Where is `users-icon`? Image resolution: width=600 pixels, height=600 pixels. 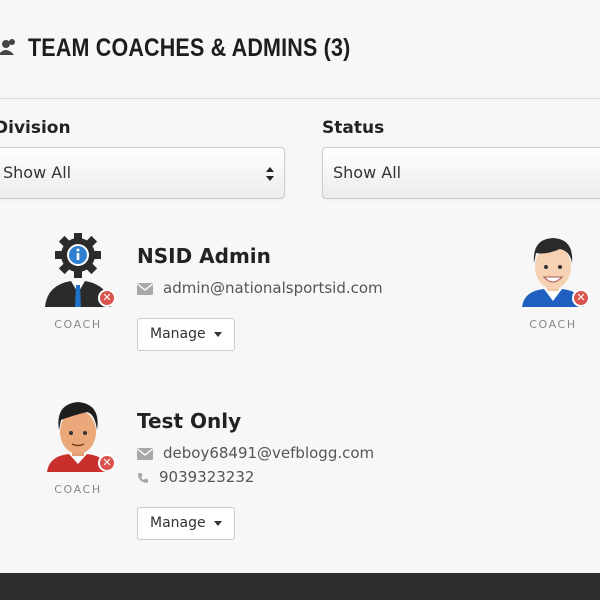
users-icon is located at coordinates (7, 47).